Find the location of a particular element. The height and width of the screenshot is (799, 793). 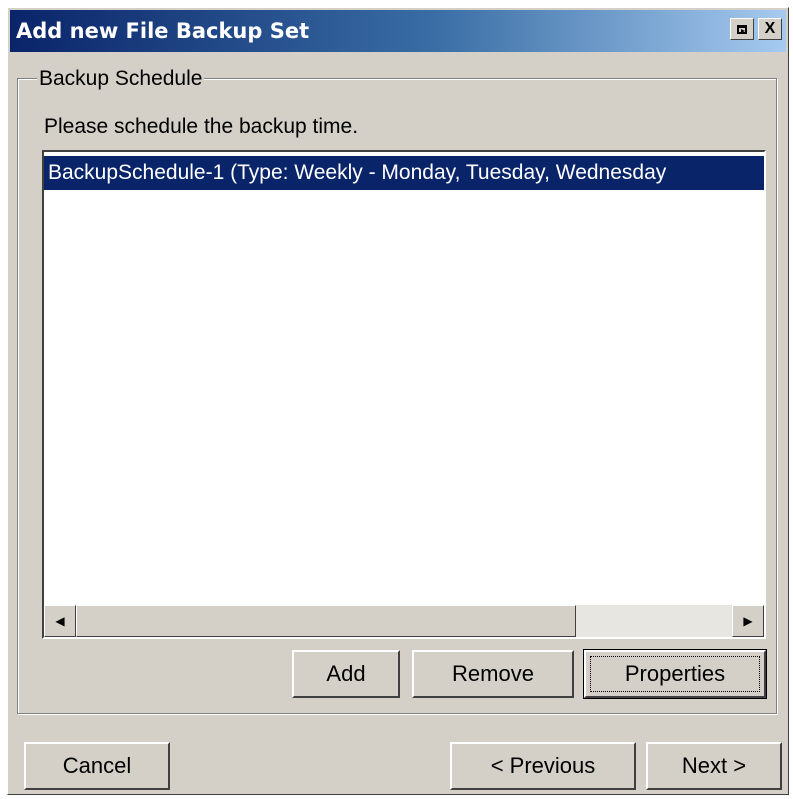

group-label: Backup Schedule is located at coordinates (121, 79).